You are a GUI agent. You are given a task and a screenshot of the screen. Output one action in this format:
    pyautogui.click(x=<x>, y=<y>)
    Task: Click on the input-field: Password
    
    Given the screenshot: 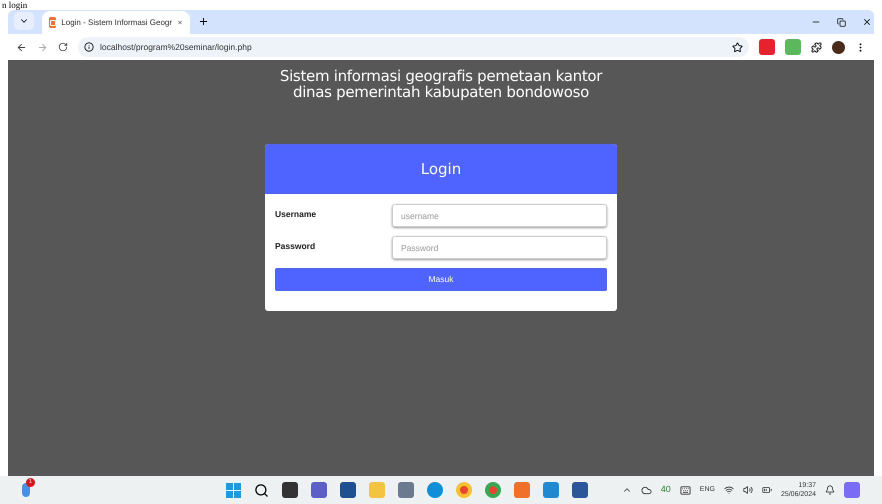 What is the action you would take?
    pyautogui.click(x=499, y=247)
    